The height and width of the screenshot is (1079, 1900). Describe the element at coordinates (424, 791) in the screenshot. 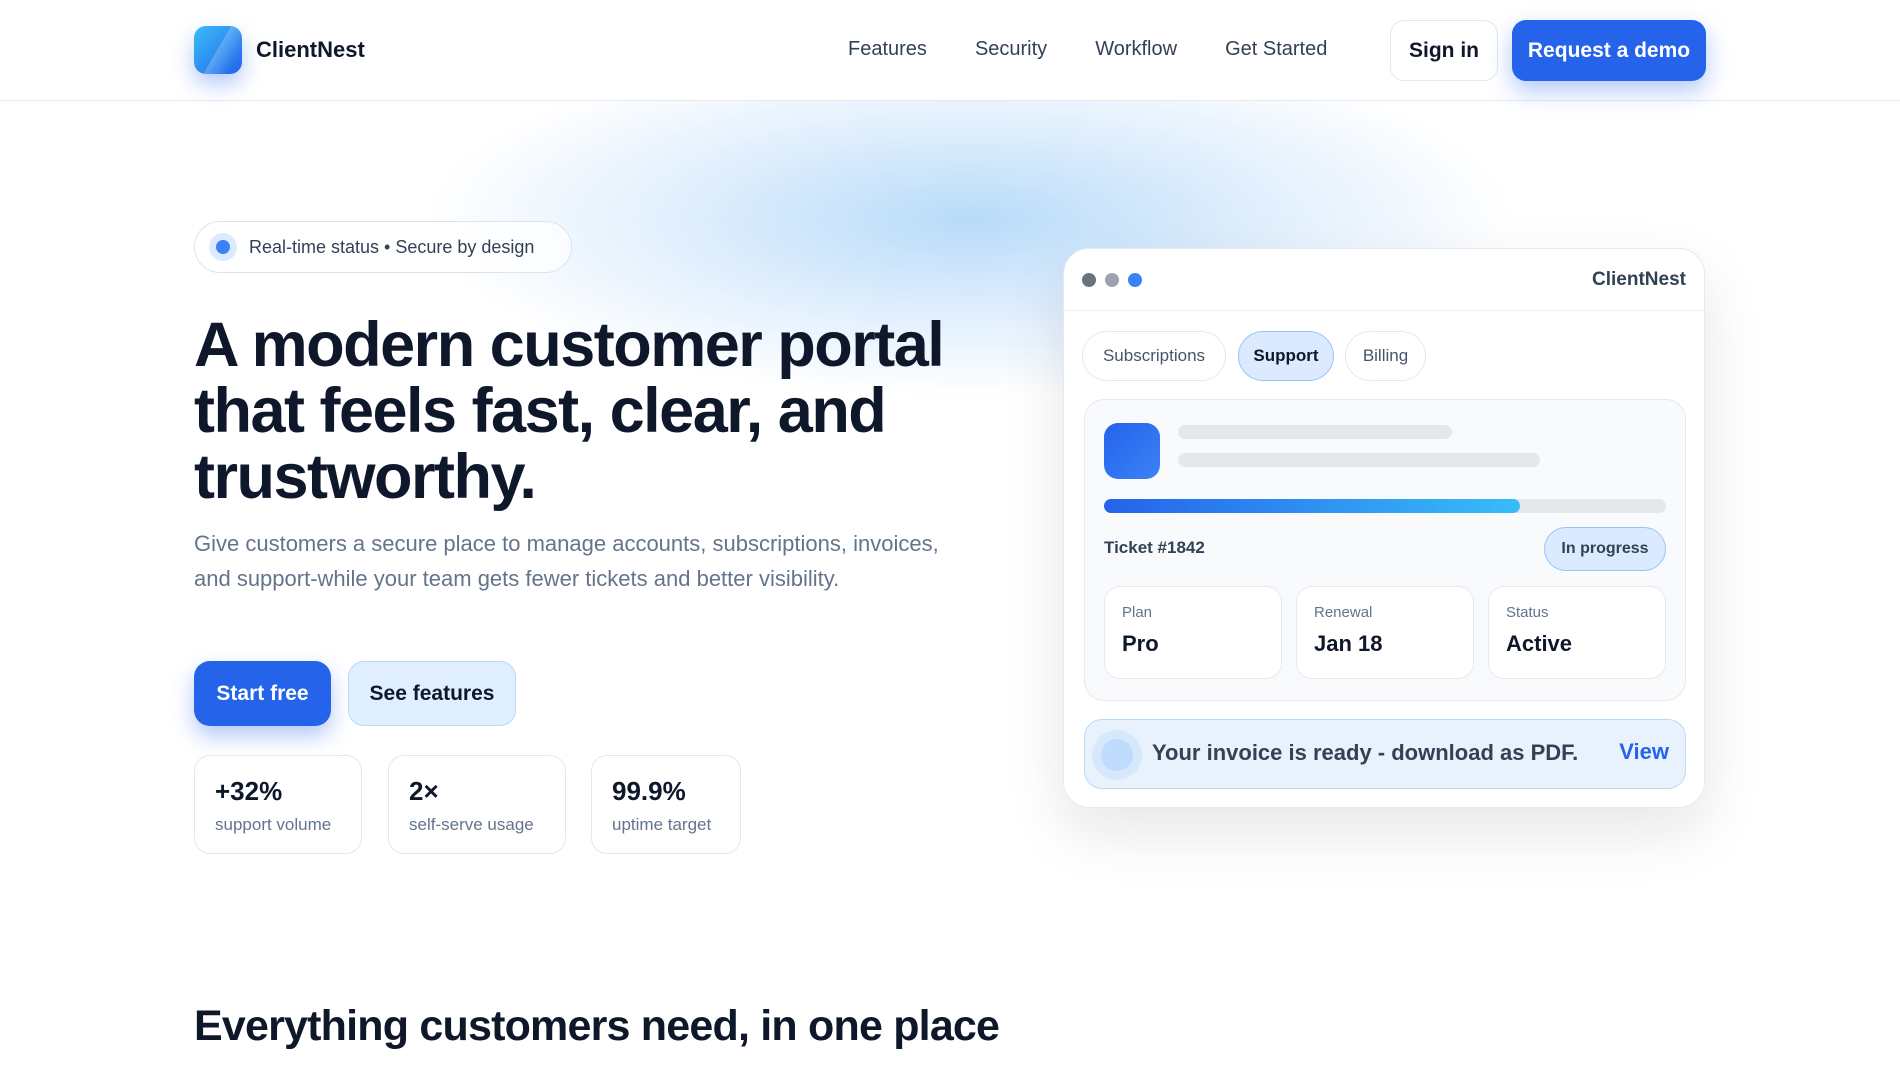

I see `stat-value: 2×` at that location.